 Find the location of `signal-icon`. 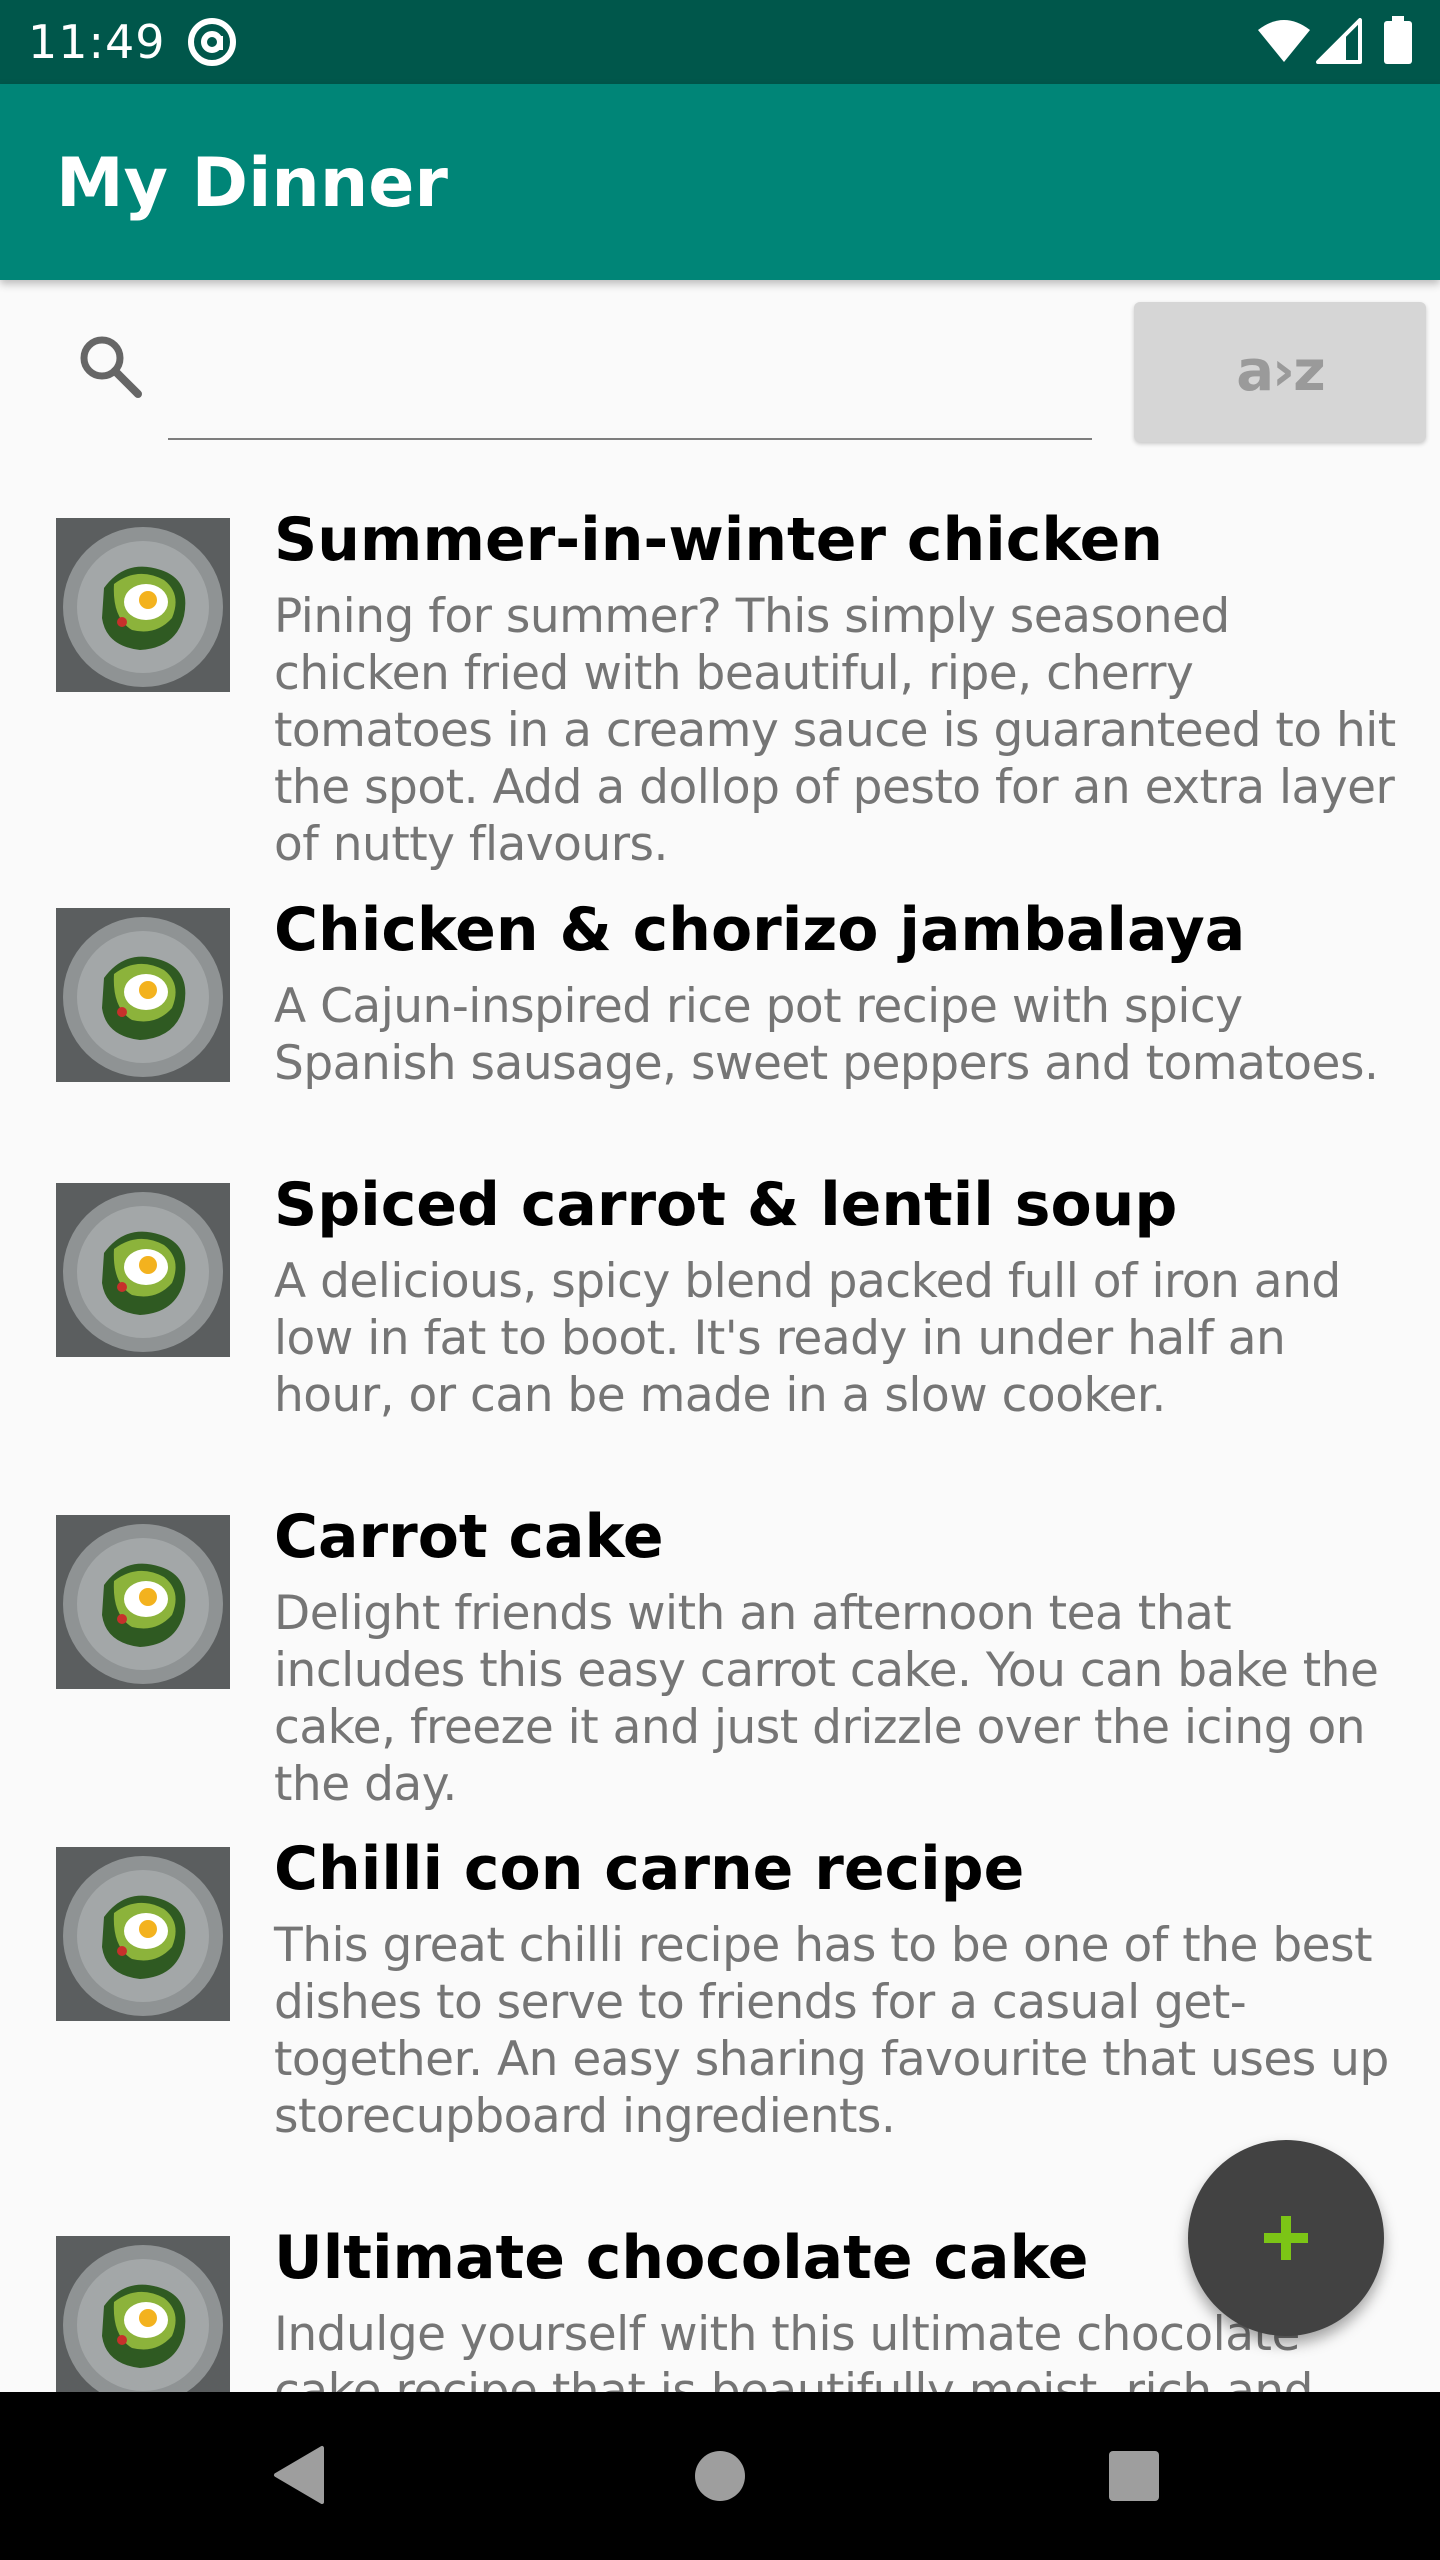

signal-icon is located at coordinates (1339, 41).